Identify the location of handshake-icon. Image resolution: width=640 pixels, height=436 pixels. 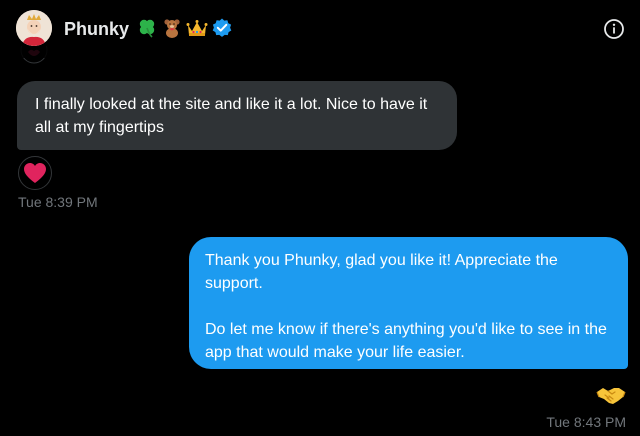
(611, 396).